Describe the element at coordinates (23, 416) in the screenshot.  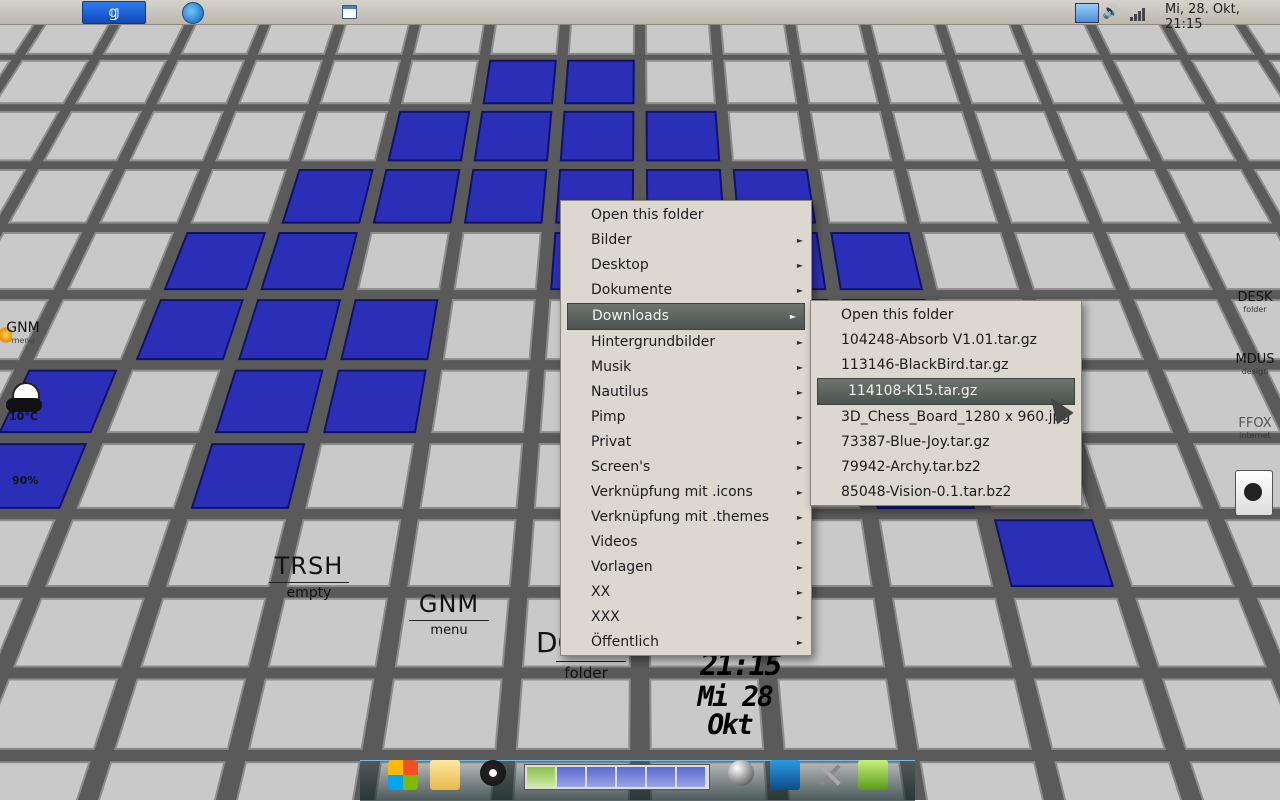
I see `weather-temperature: 10°C` at that location.